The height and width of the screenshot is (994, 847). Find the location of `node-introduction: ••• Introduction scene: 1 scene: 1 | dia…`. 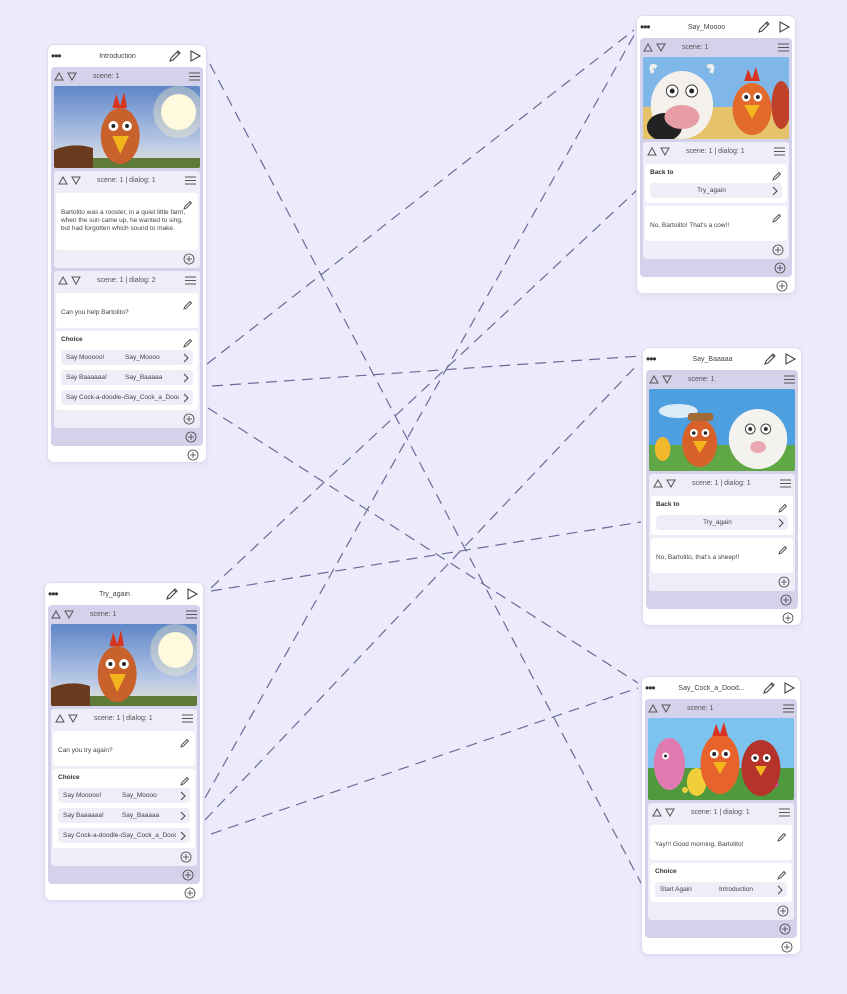

node-introduction: ••• Introduction scene: 1 scene: 1 | dia… is located at coordinates (127, 253).